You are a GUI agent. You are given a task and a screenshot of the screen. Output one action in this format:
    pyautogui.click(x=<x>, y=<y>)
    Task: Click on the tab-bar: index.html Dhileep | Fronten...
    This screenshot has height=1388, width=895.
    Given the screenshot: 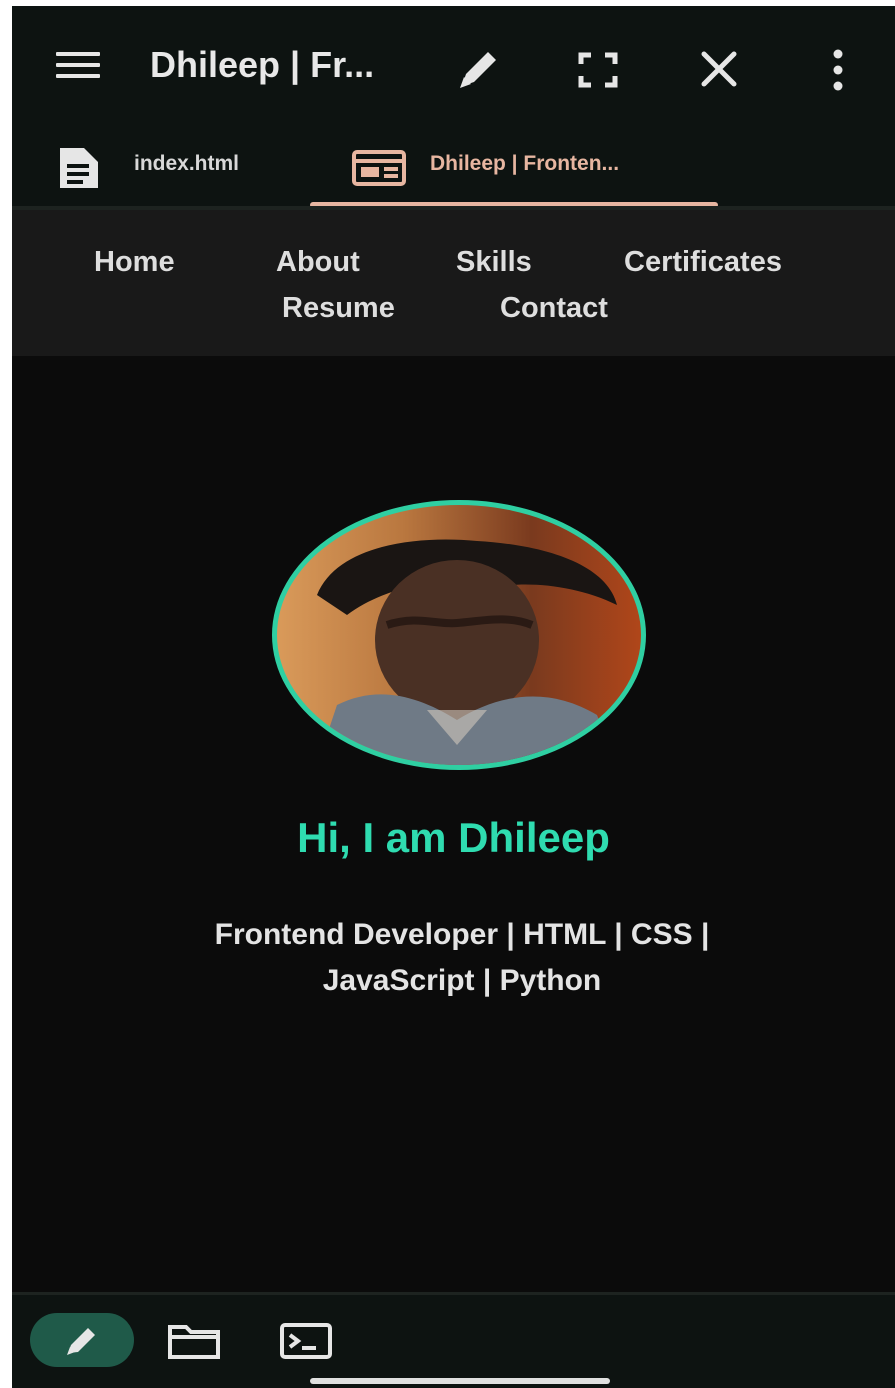 What is the action you would take?
    pyautogui.click(x=453, y=171)
    